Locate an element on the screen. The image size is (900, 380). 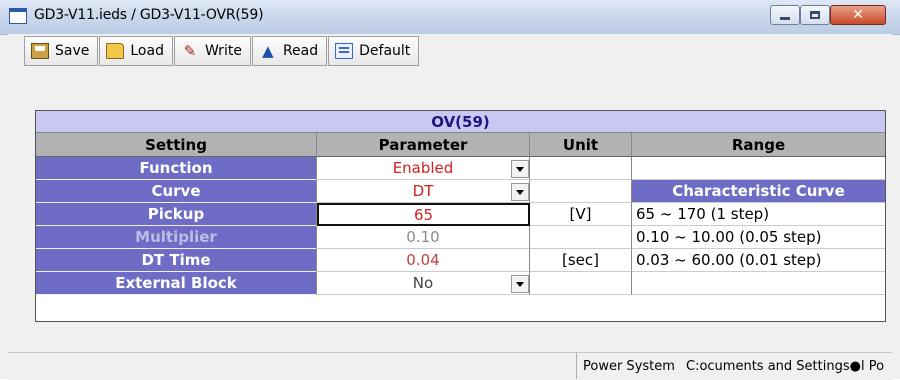
curve-select: DT is located at coordinates (423, 191).